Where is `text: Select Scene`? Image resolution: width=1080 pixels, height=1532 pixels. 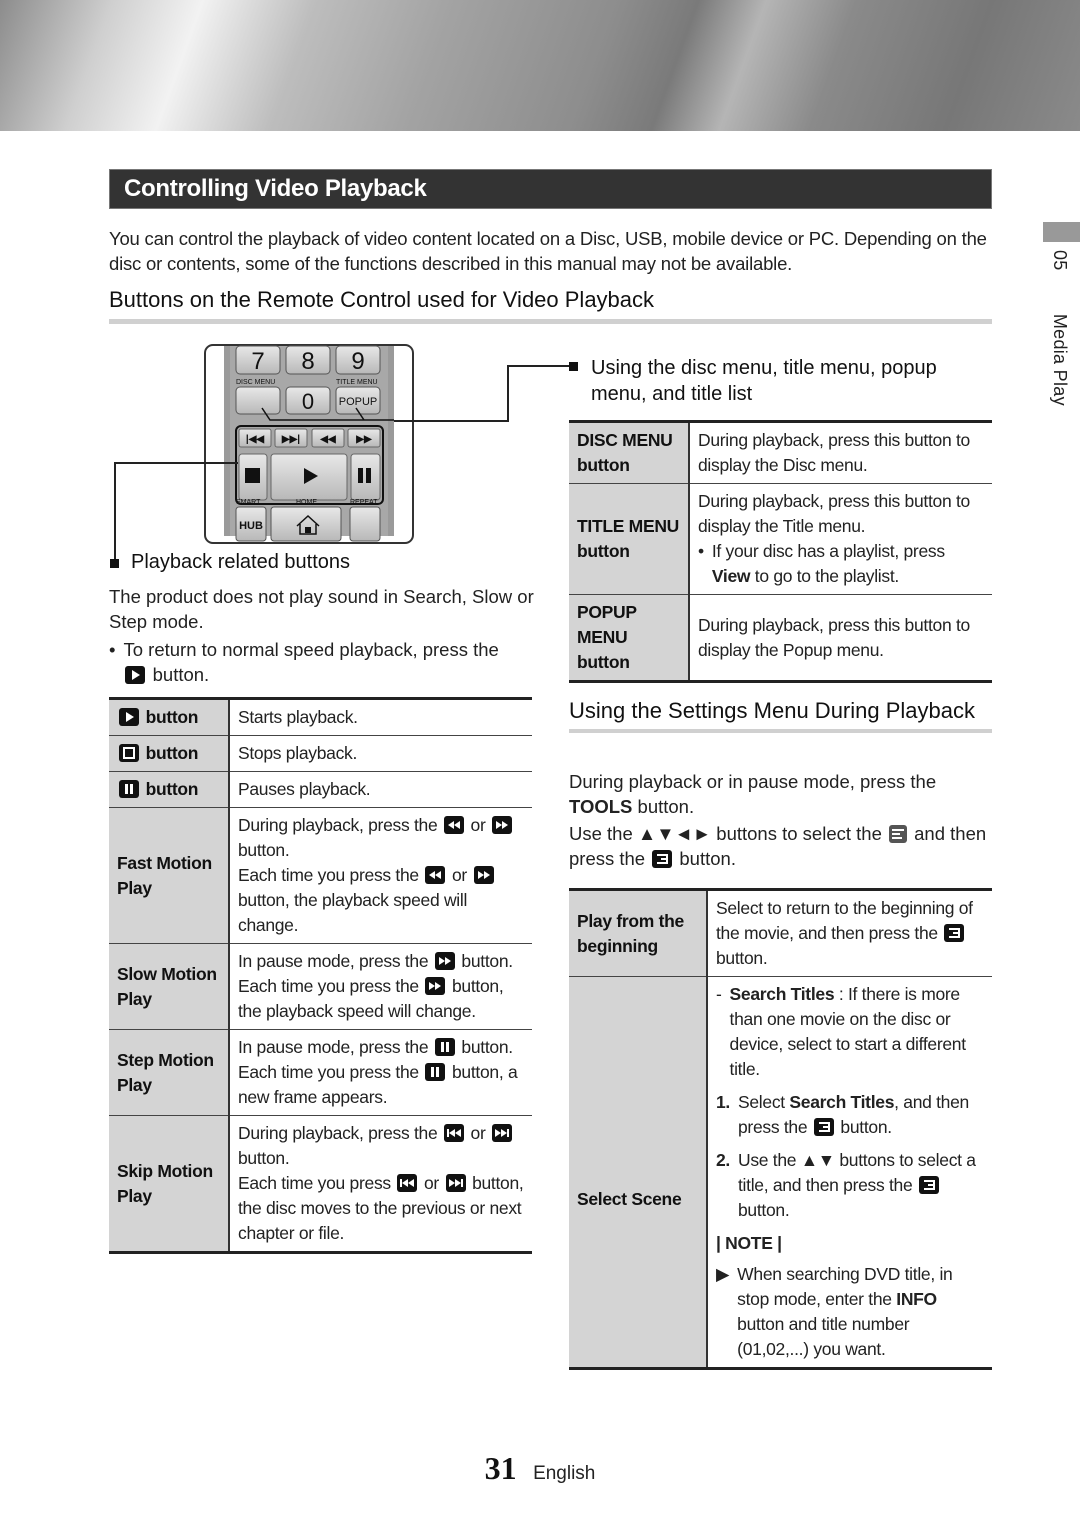 text: Select Scene is located at coordinates (638, 1172).